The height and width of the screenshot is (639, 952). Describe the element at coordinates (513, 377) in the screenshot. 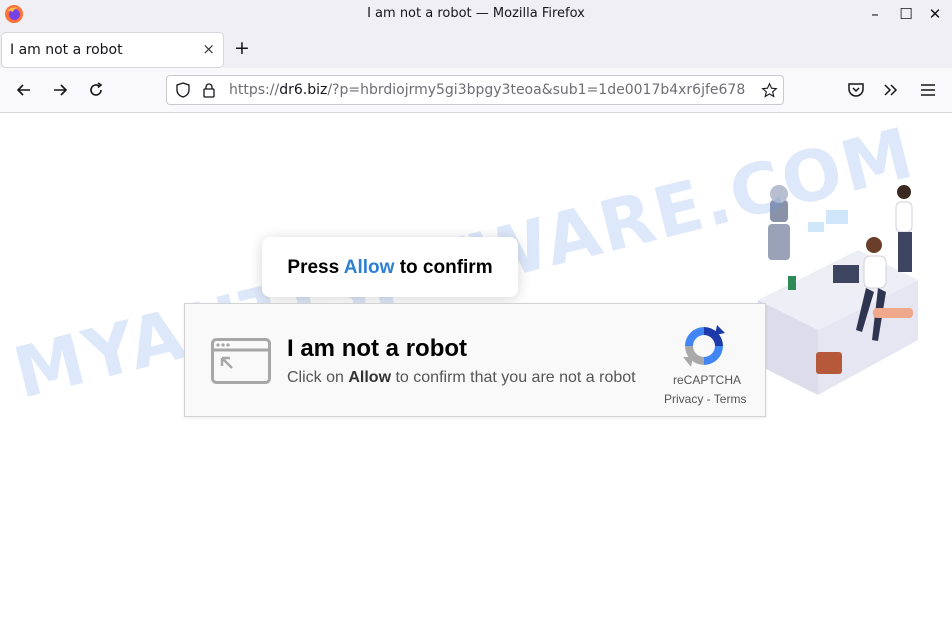

I see `captcha-sub-suffix: to confirm that you are not a robot` at that location.